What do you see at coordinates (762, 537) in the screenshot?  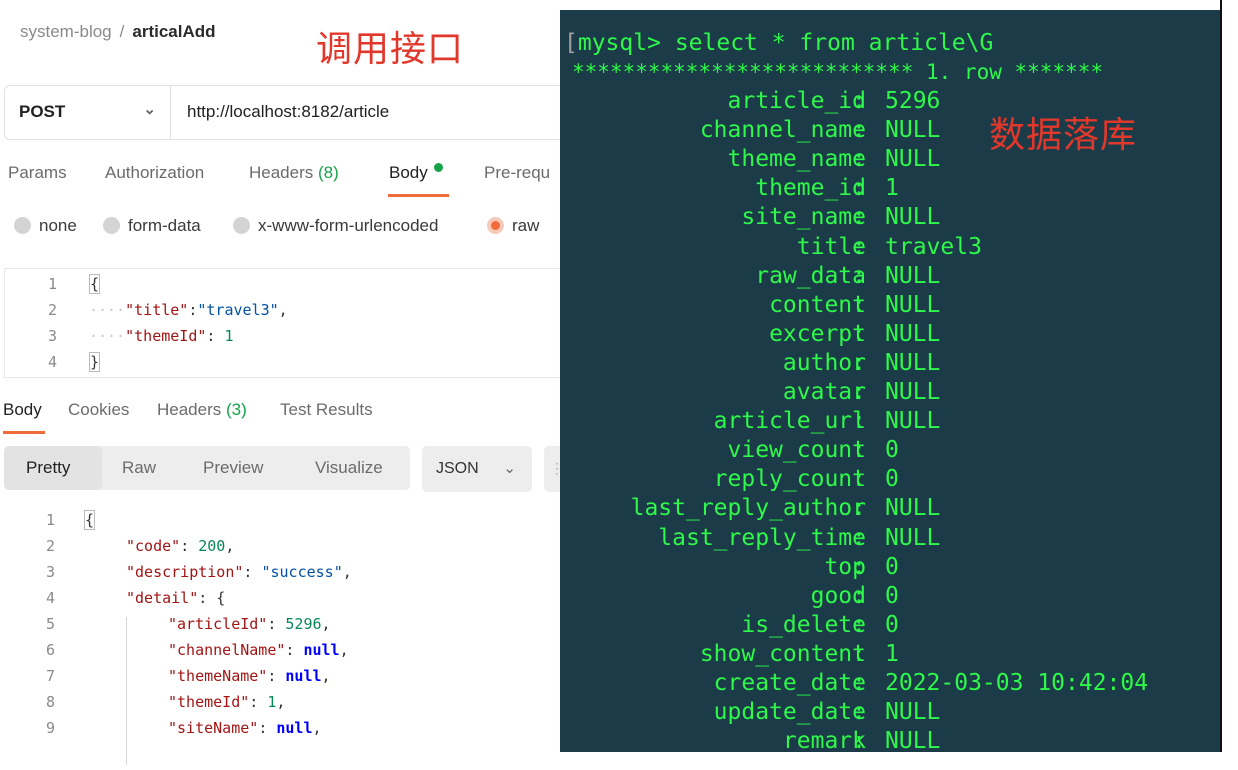 I see `field-name: last_reply_time` at bounding box center [762, 537].